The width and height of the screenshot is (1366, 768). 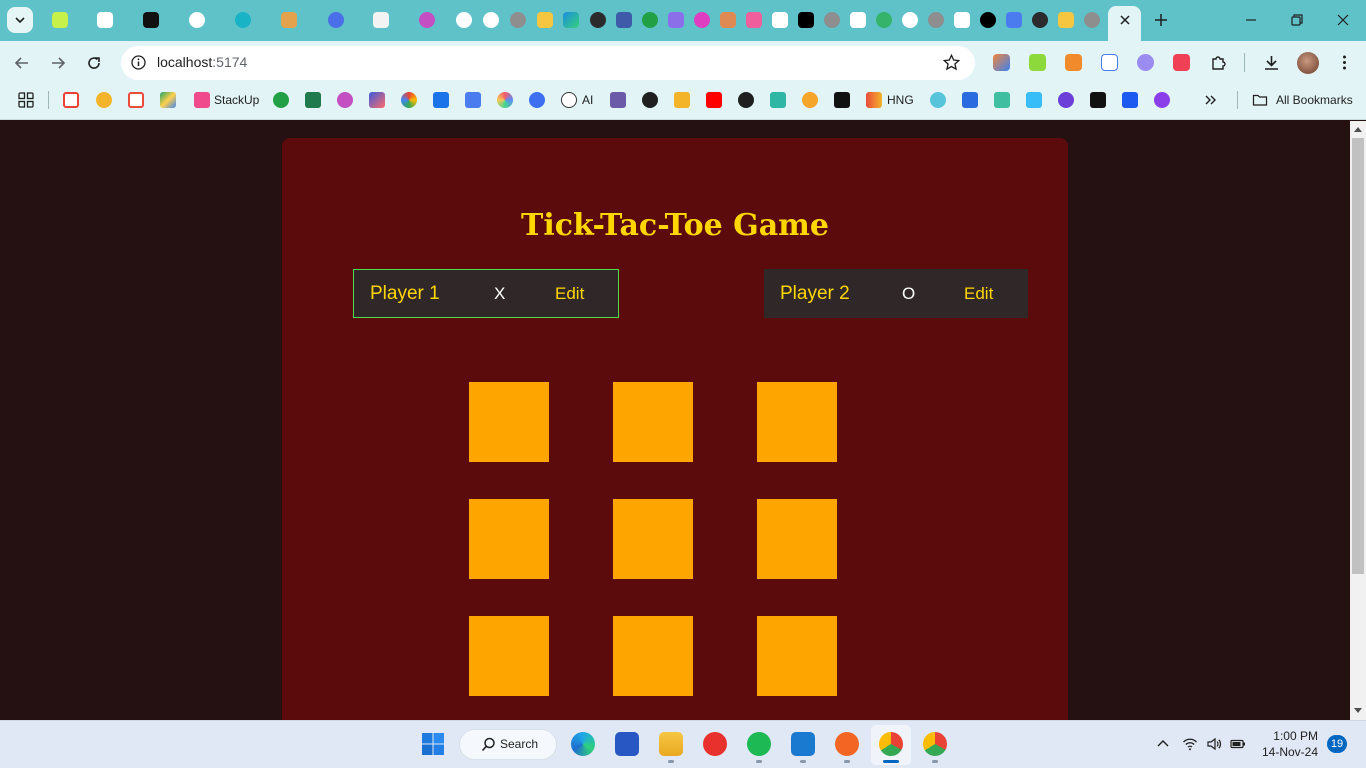 What do you see at coordinates (803, 744) in the screenshot?
I see `vscode-icon` at bounding box center [803, 744].